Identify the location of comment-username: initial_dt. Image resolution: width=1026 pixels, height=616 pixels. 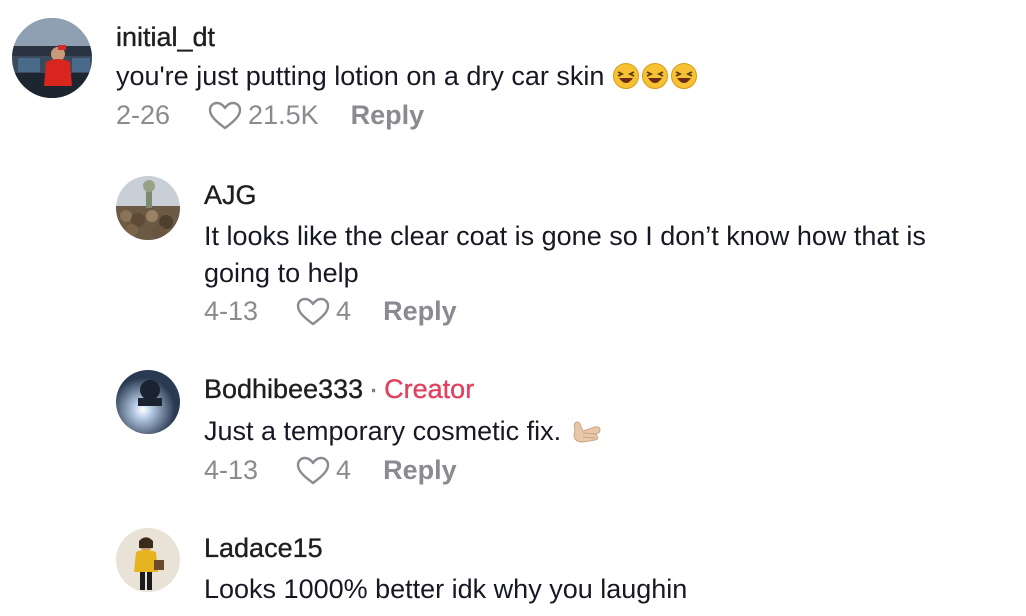
(165, 37).